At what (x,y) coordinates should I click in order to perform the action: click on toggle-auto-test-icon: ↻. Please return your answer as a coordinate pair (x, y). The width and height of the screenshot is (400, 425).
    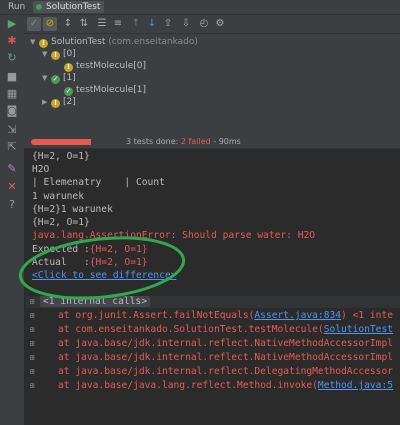
    Looking at the image, I should click on (12, 58).